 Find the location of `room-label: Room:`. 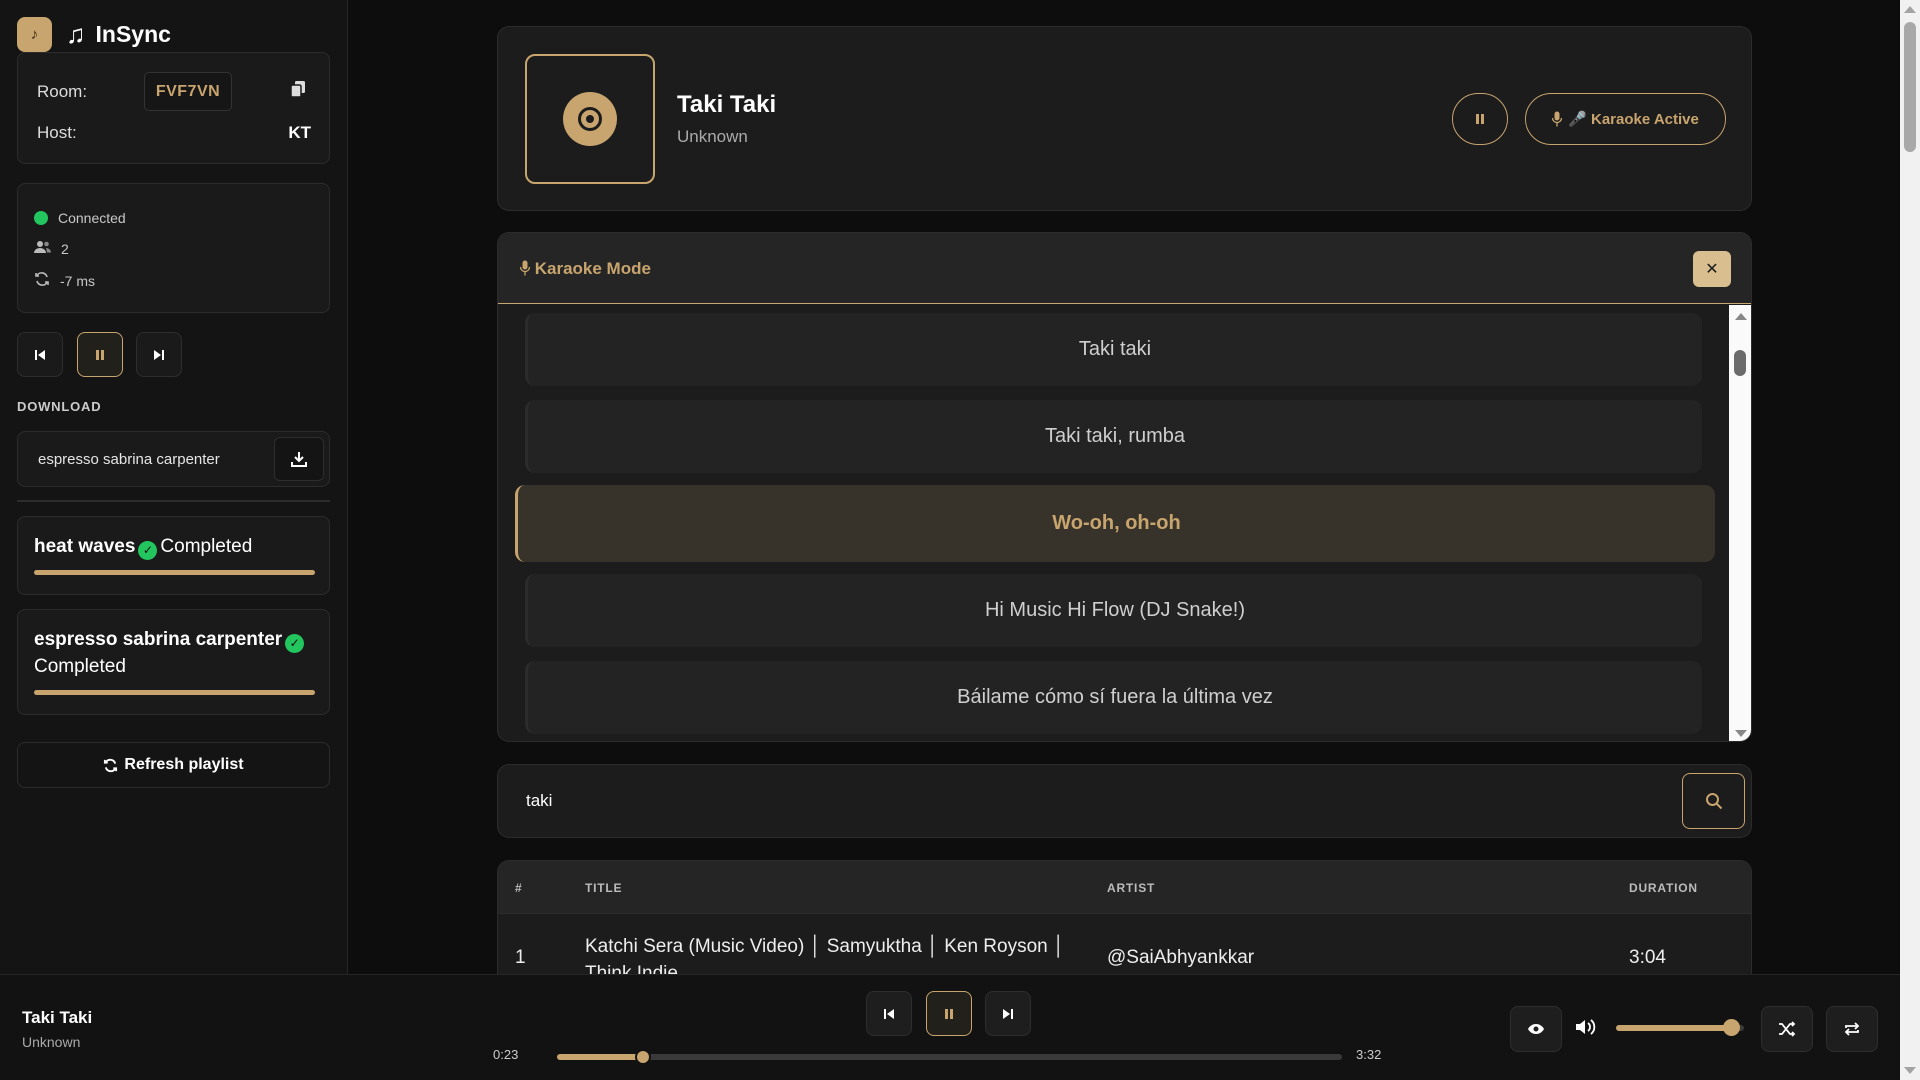

room-label: Room: is located at coordinates (62, 91).